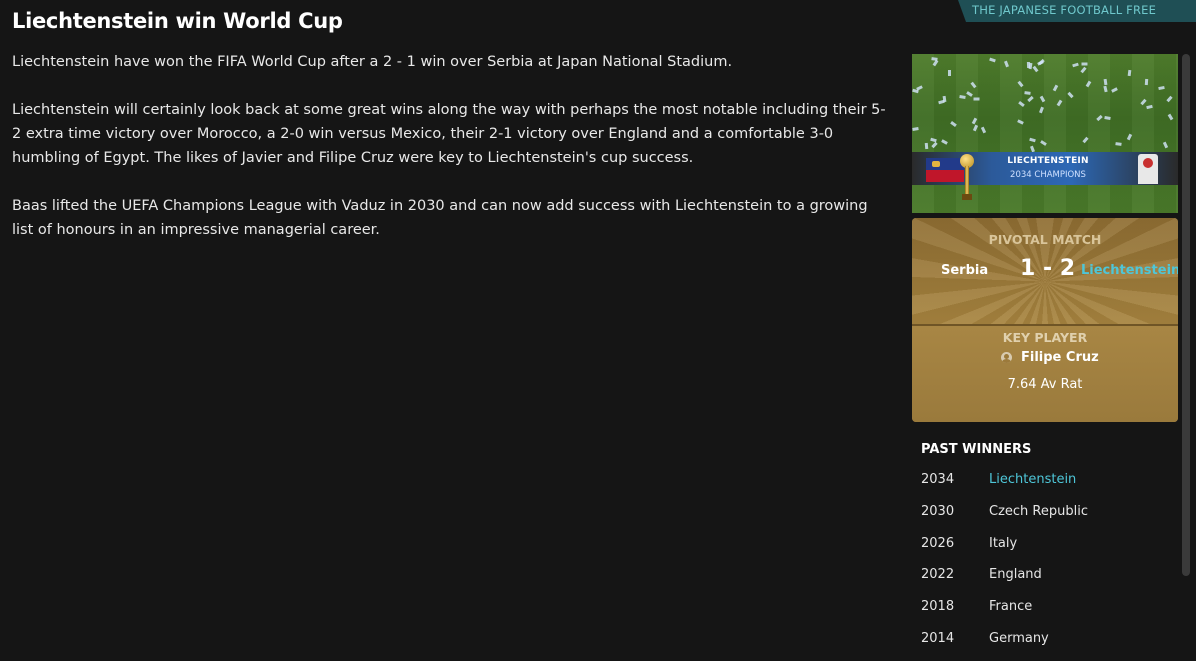  What do you see at coordinates (1148, 169) in the screenshot?
I see `world-cup-logo-icon` at bounding box center [1148, 169].